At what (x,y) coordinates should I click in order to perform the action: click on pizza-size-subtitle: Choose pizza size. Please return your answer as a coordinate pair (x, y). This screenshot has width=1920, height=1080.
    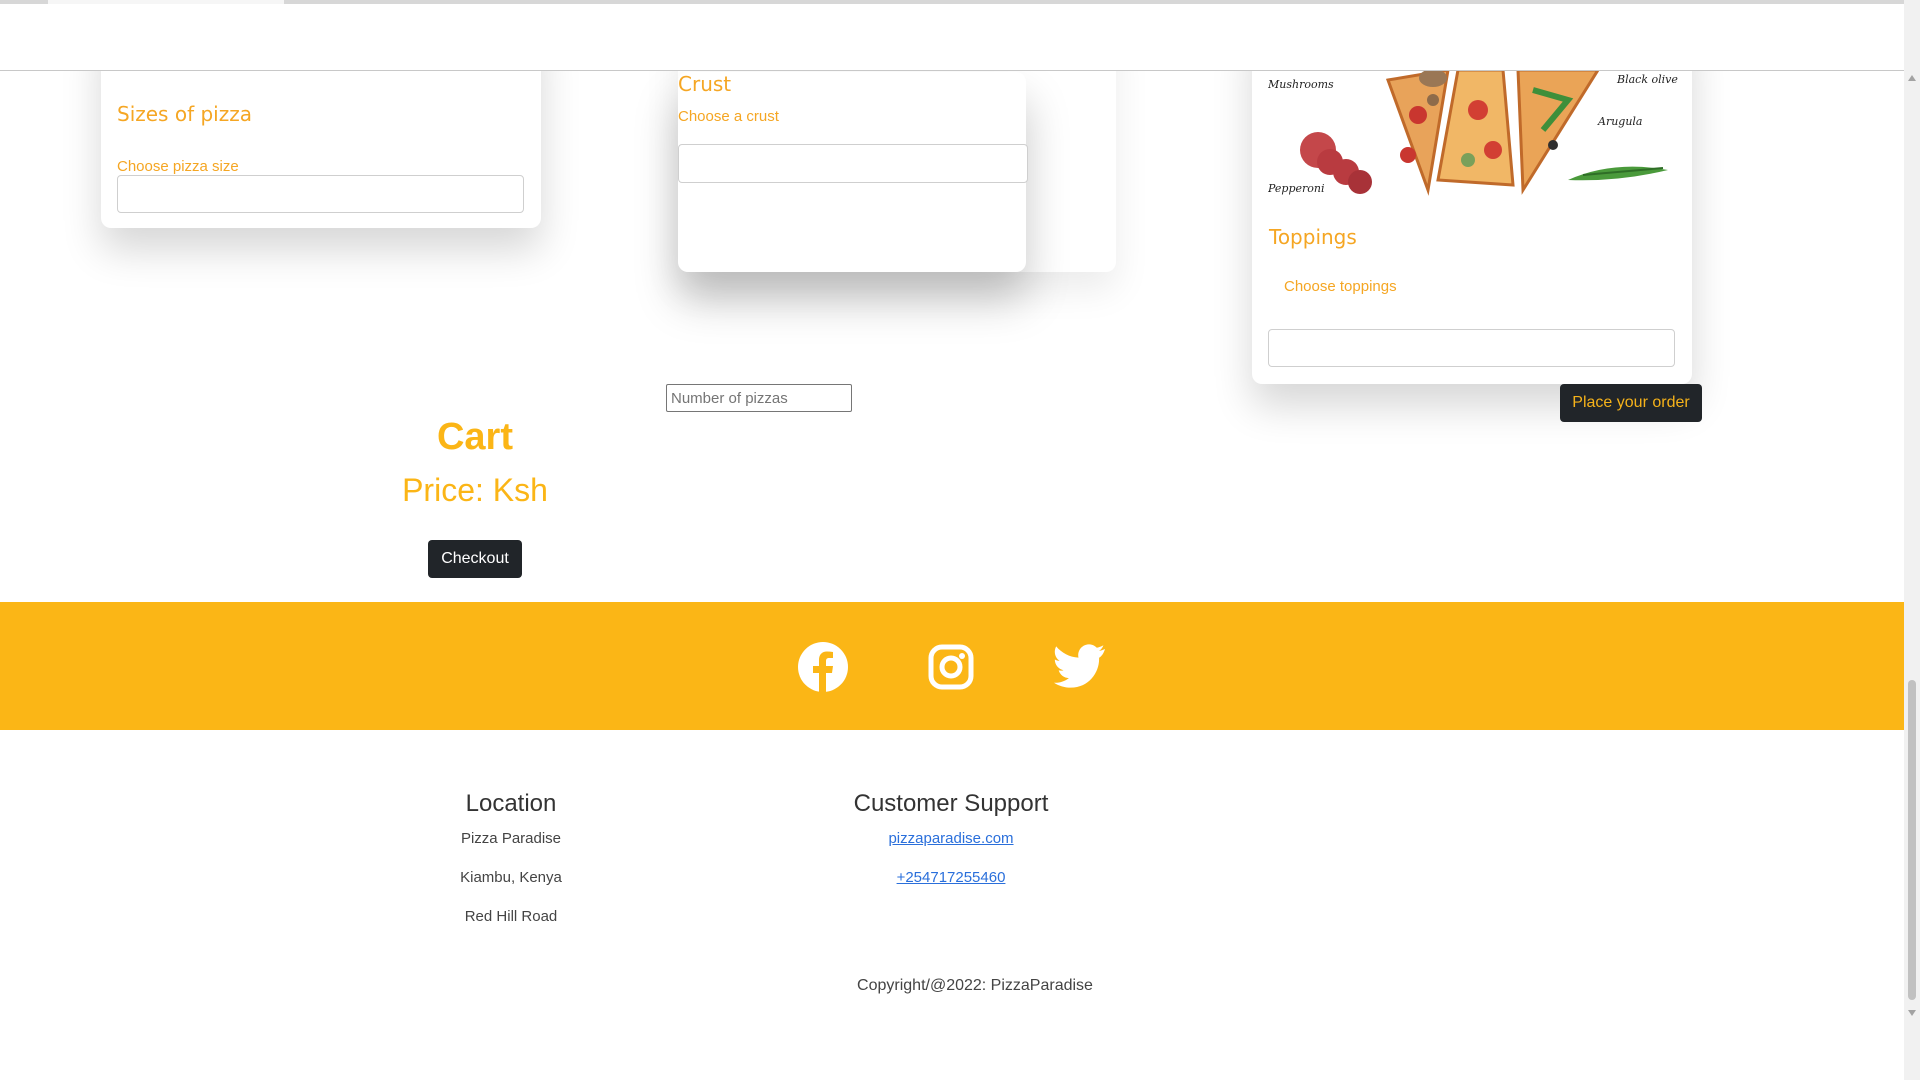
    Looking at the image, I should click on (178, 166).